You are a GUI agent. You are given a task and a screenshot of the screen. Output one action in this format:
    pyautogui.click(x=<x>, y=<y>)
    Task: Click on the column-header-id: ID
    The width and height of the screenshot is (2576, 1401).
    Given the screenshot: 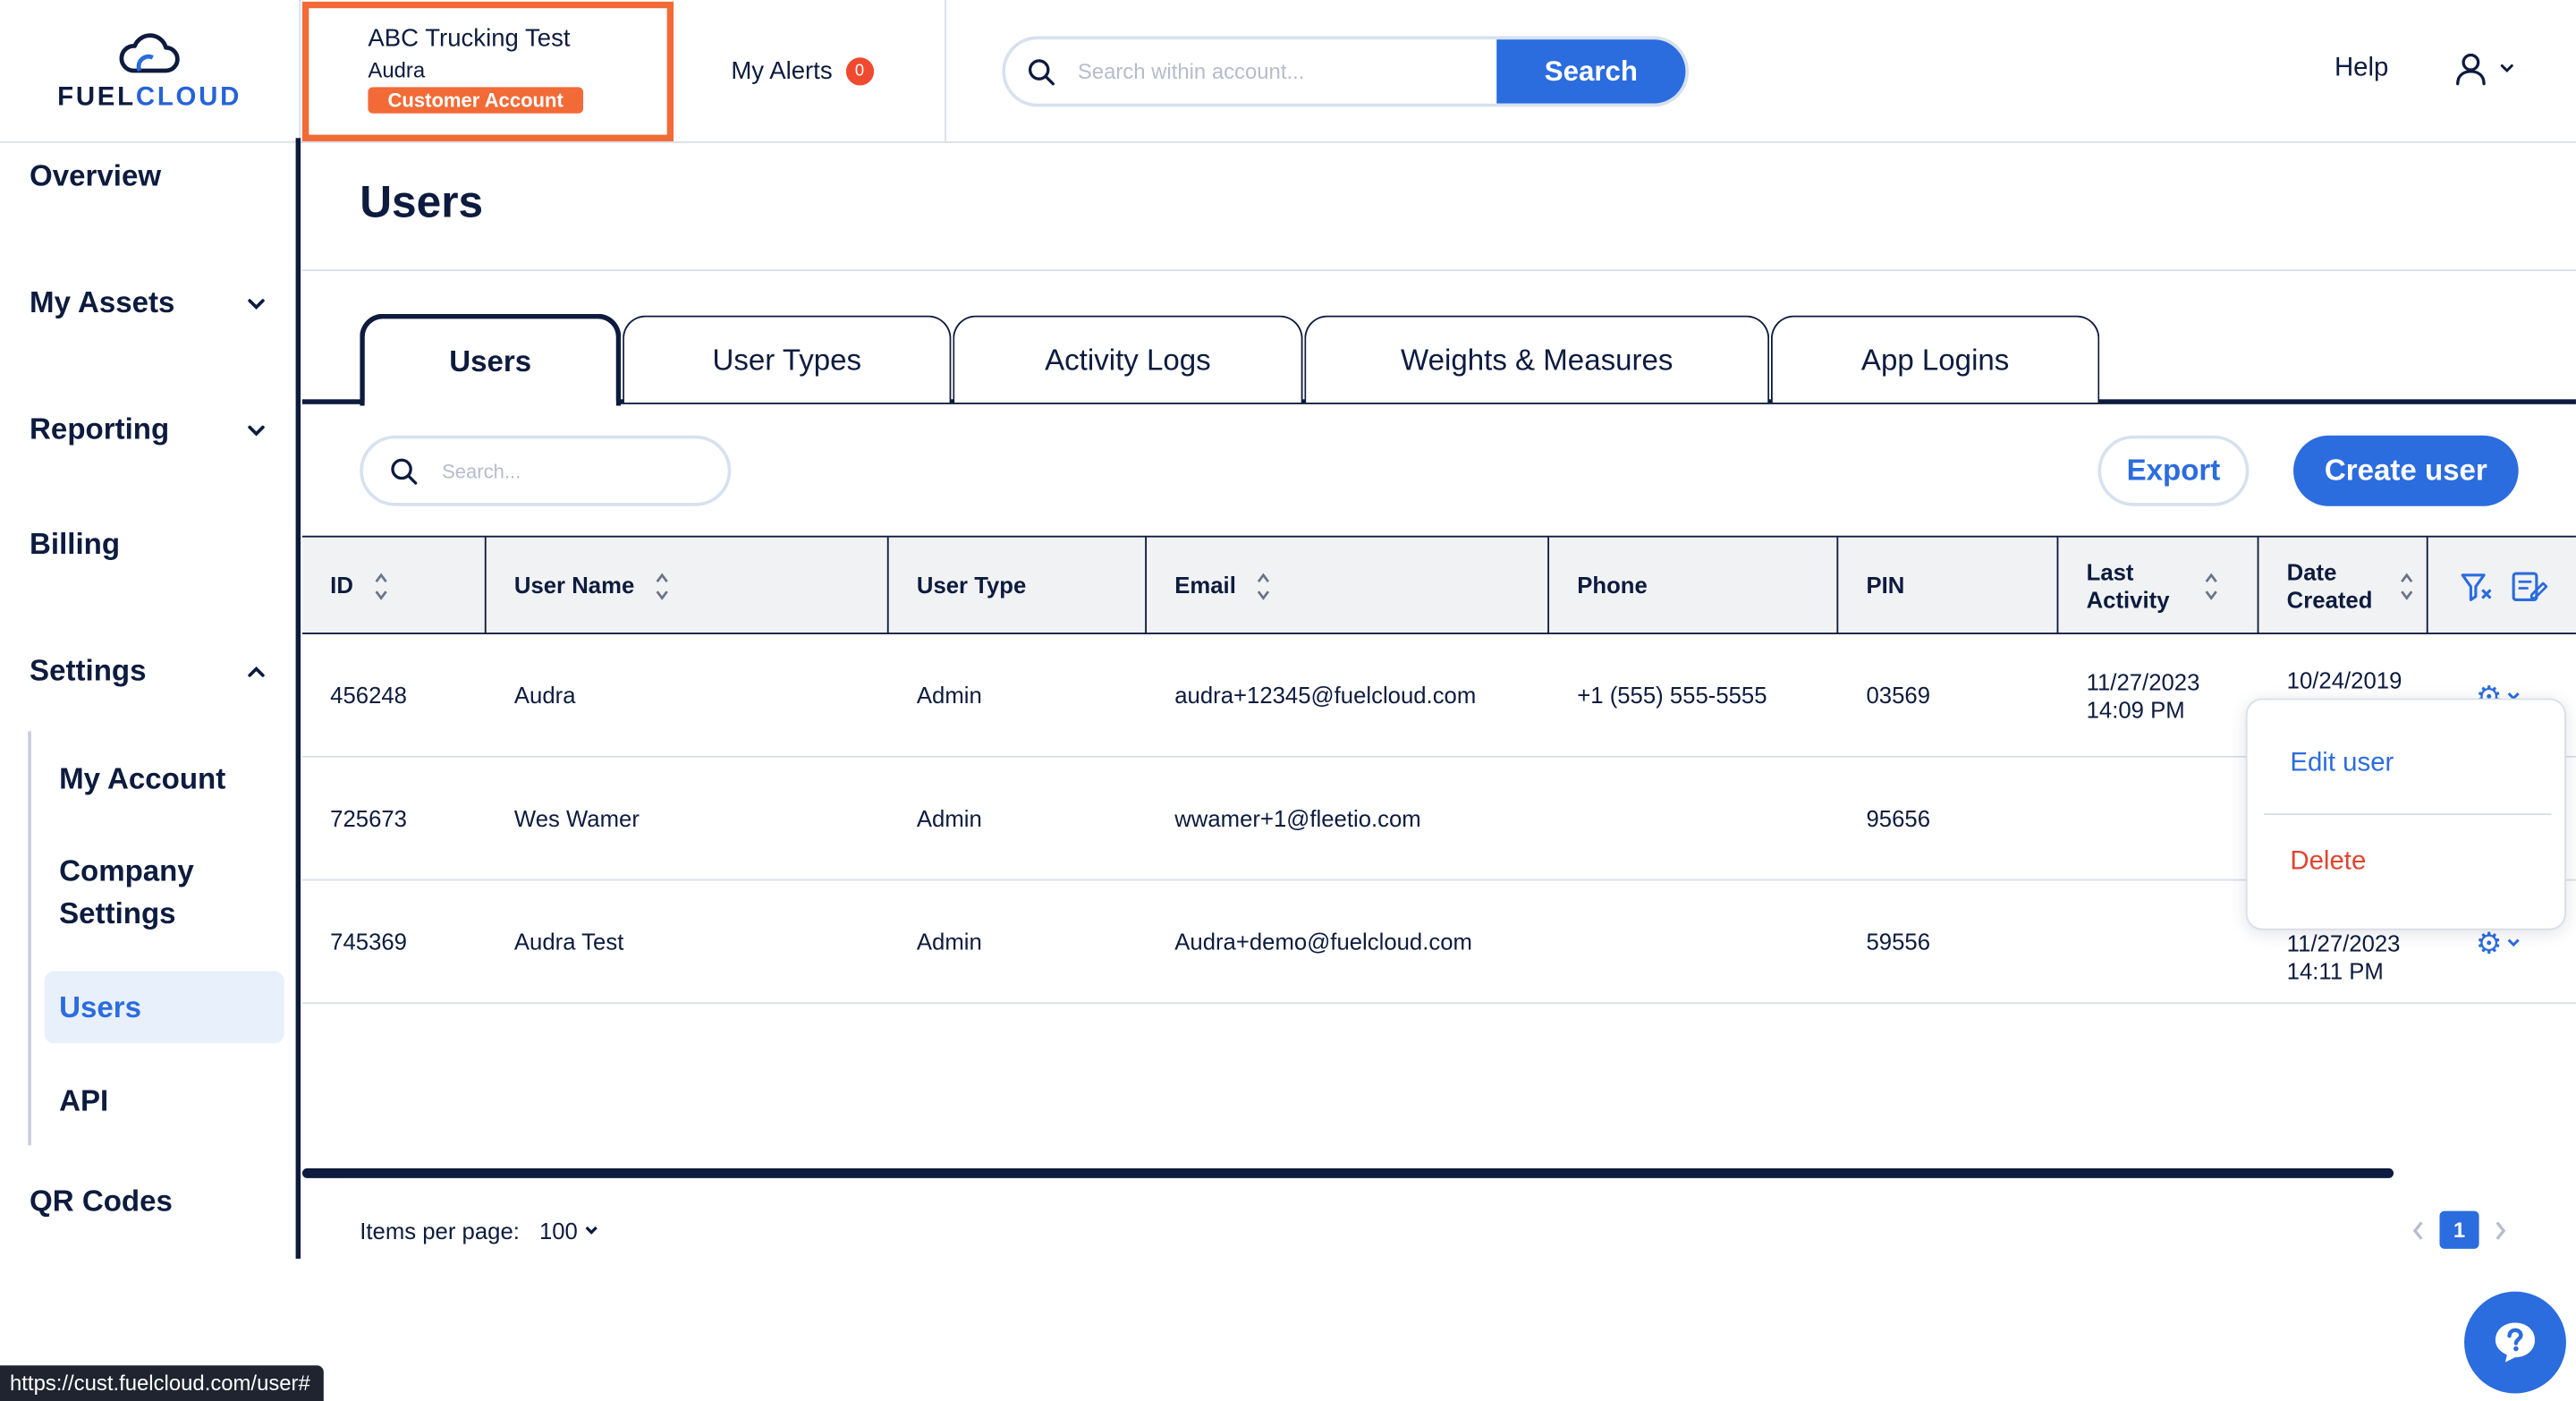 What is the action you would take?
    pyautogui.click(x=394, y=585)
    